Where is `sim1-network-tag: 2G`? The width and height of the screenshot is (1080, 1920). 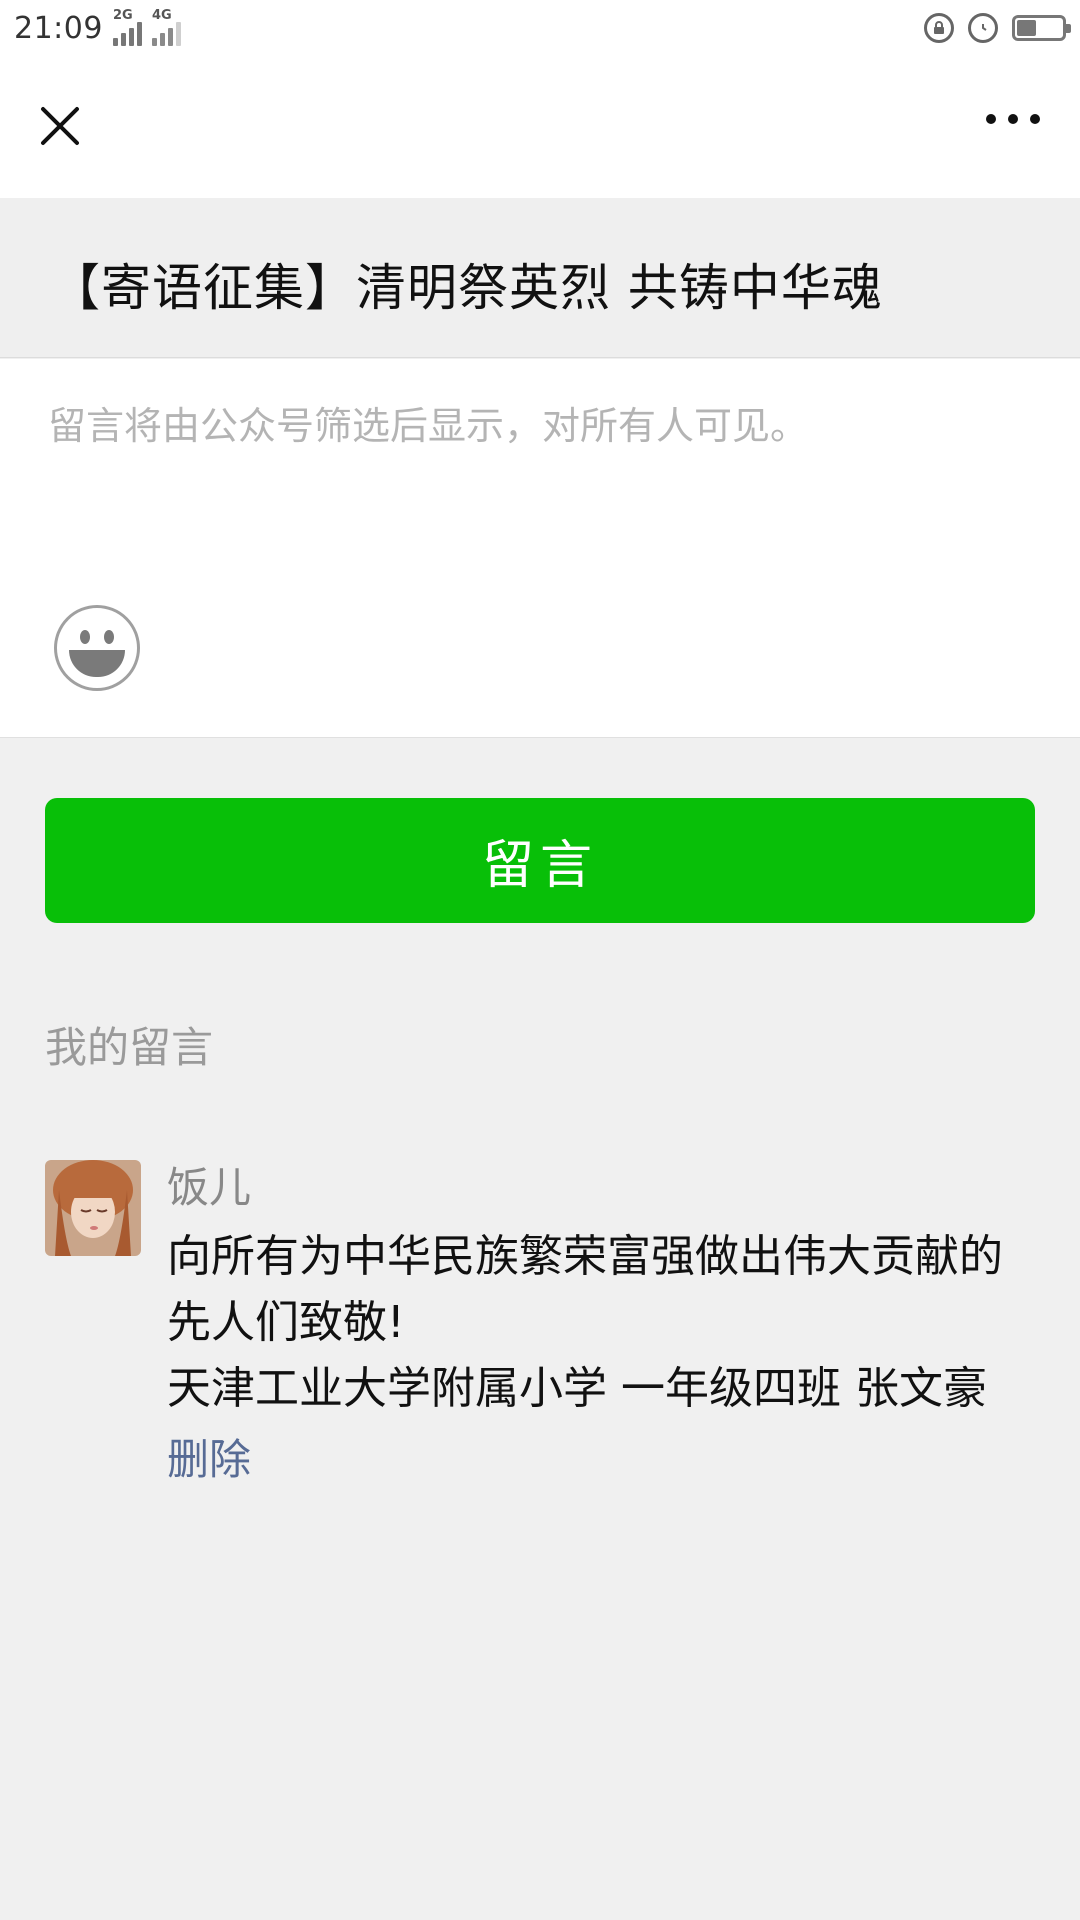
sim1-network-tag: 2G is located at coordinates (122, 15).